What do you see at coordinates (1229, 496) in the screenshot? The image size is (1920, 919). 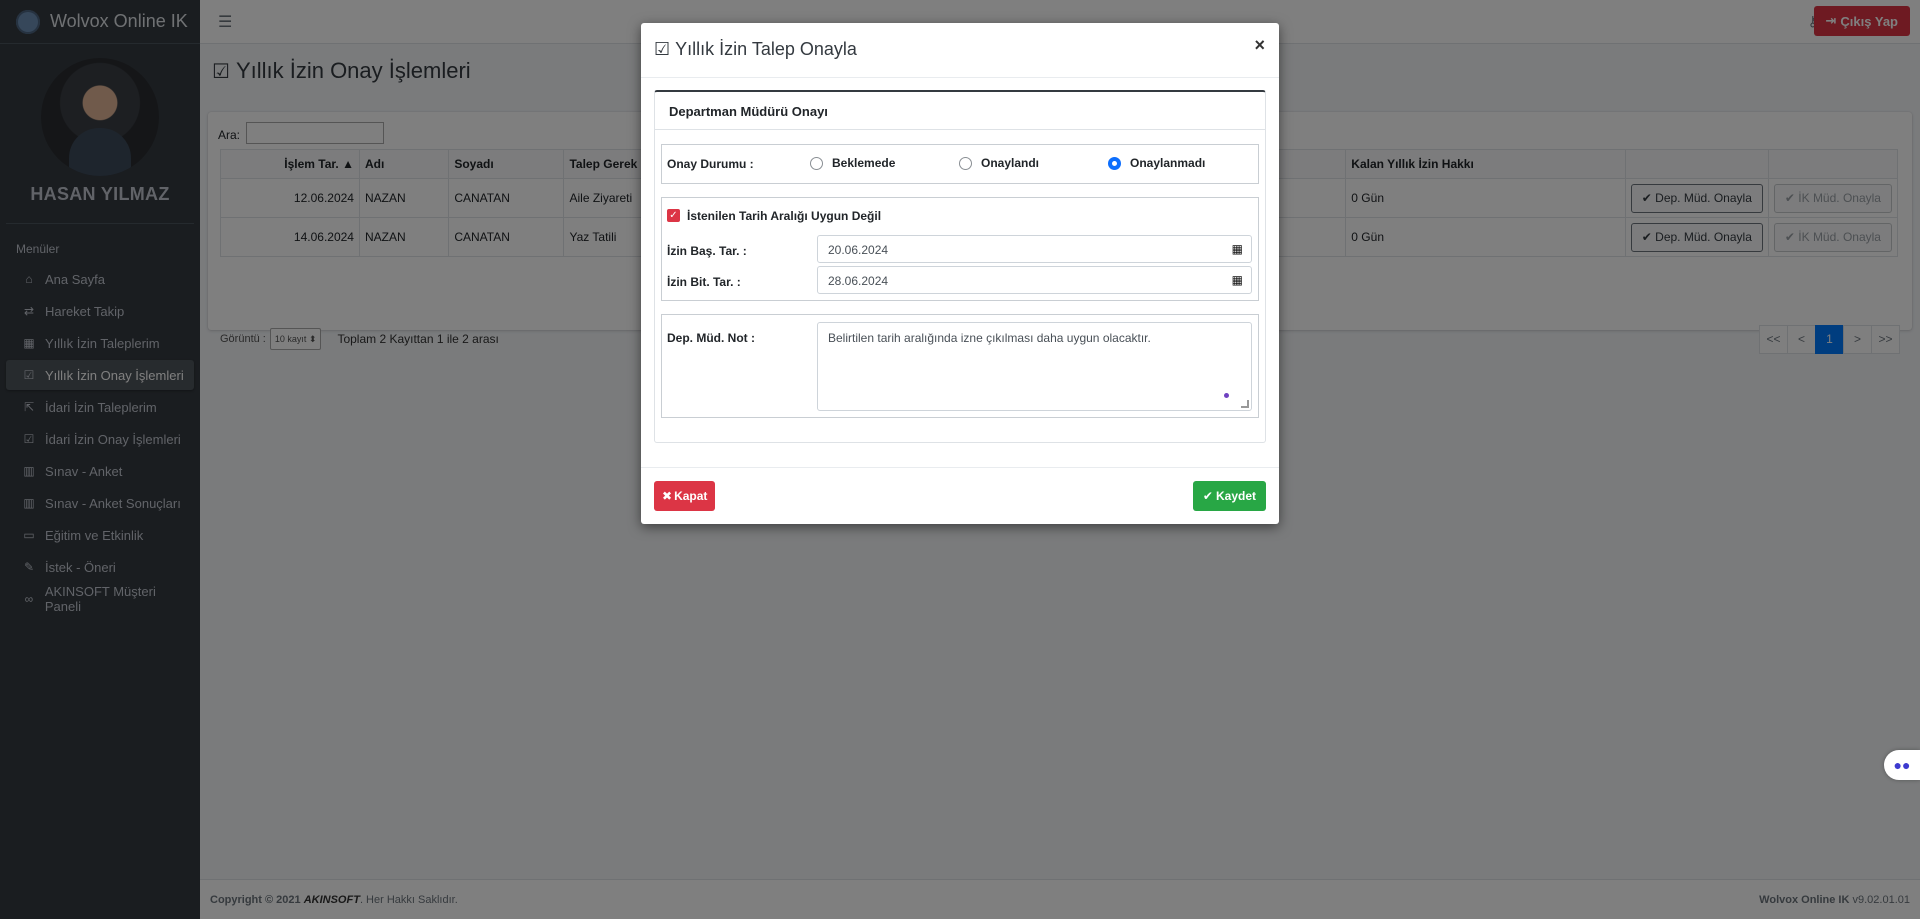 I see `save-button: ✔ Kaydet` at bounding box center [1229, 496].